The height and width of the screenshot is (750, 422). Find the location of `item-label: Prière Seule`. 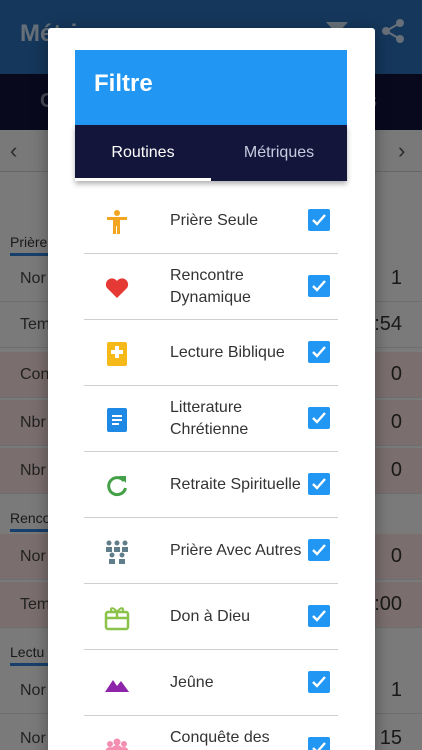

item-label: Prière Seule is located at coordinates (214, 220).